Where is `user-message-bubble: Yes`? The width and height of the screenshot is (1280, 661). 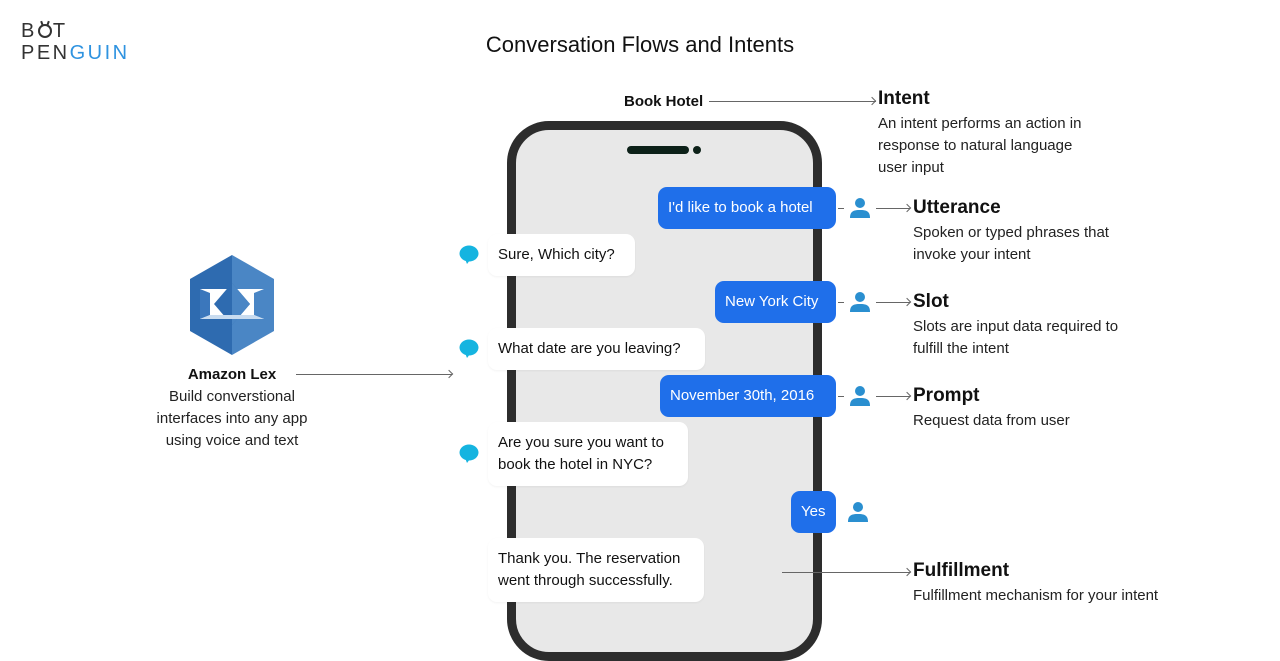 user-message-bubble: Yes is located at coordinates (813, 512).